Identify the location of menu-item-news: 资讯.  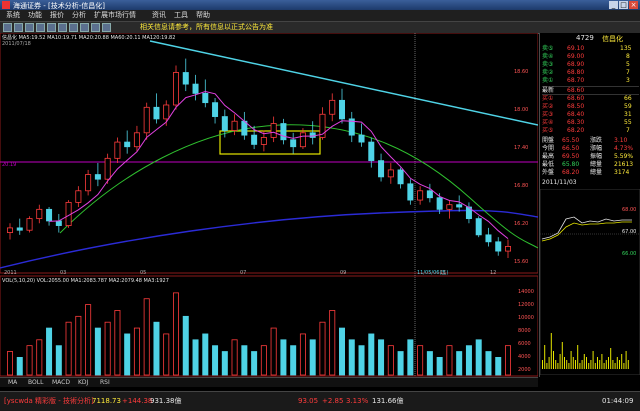
(159, 15).